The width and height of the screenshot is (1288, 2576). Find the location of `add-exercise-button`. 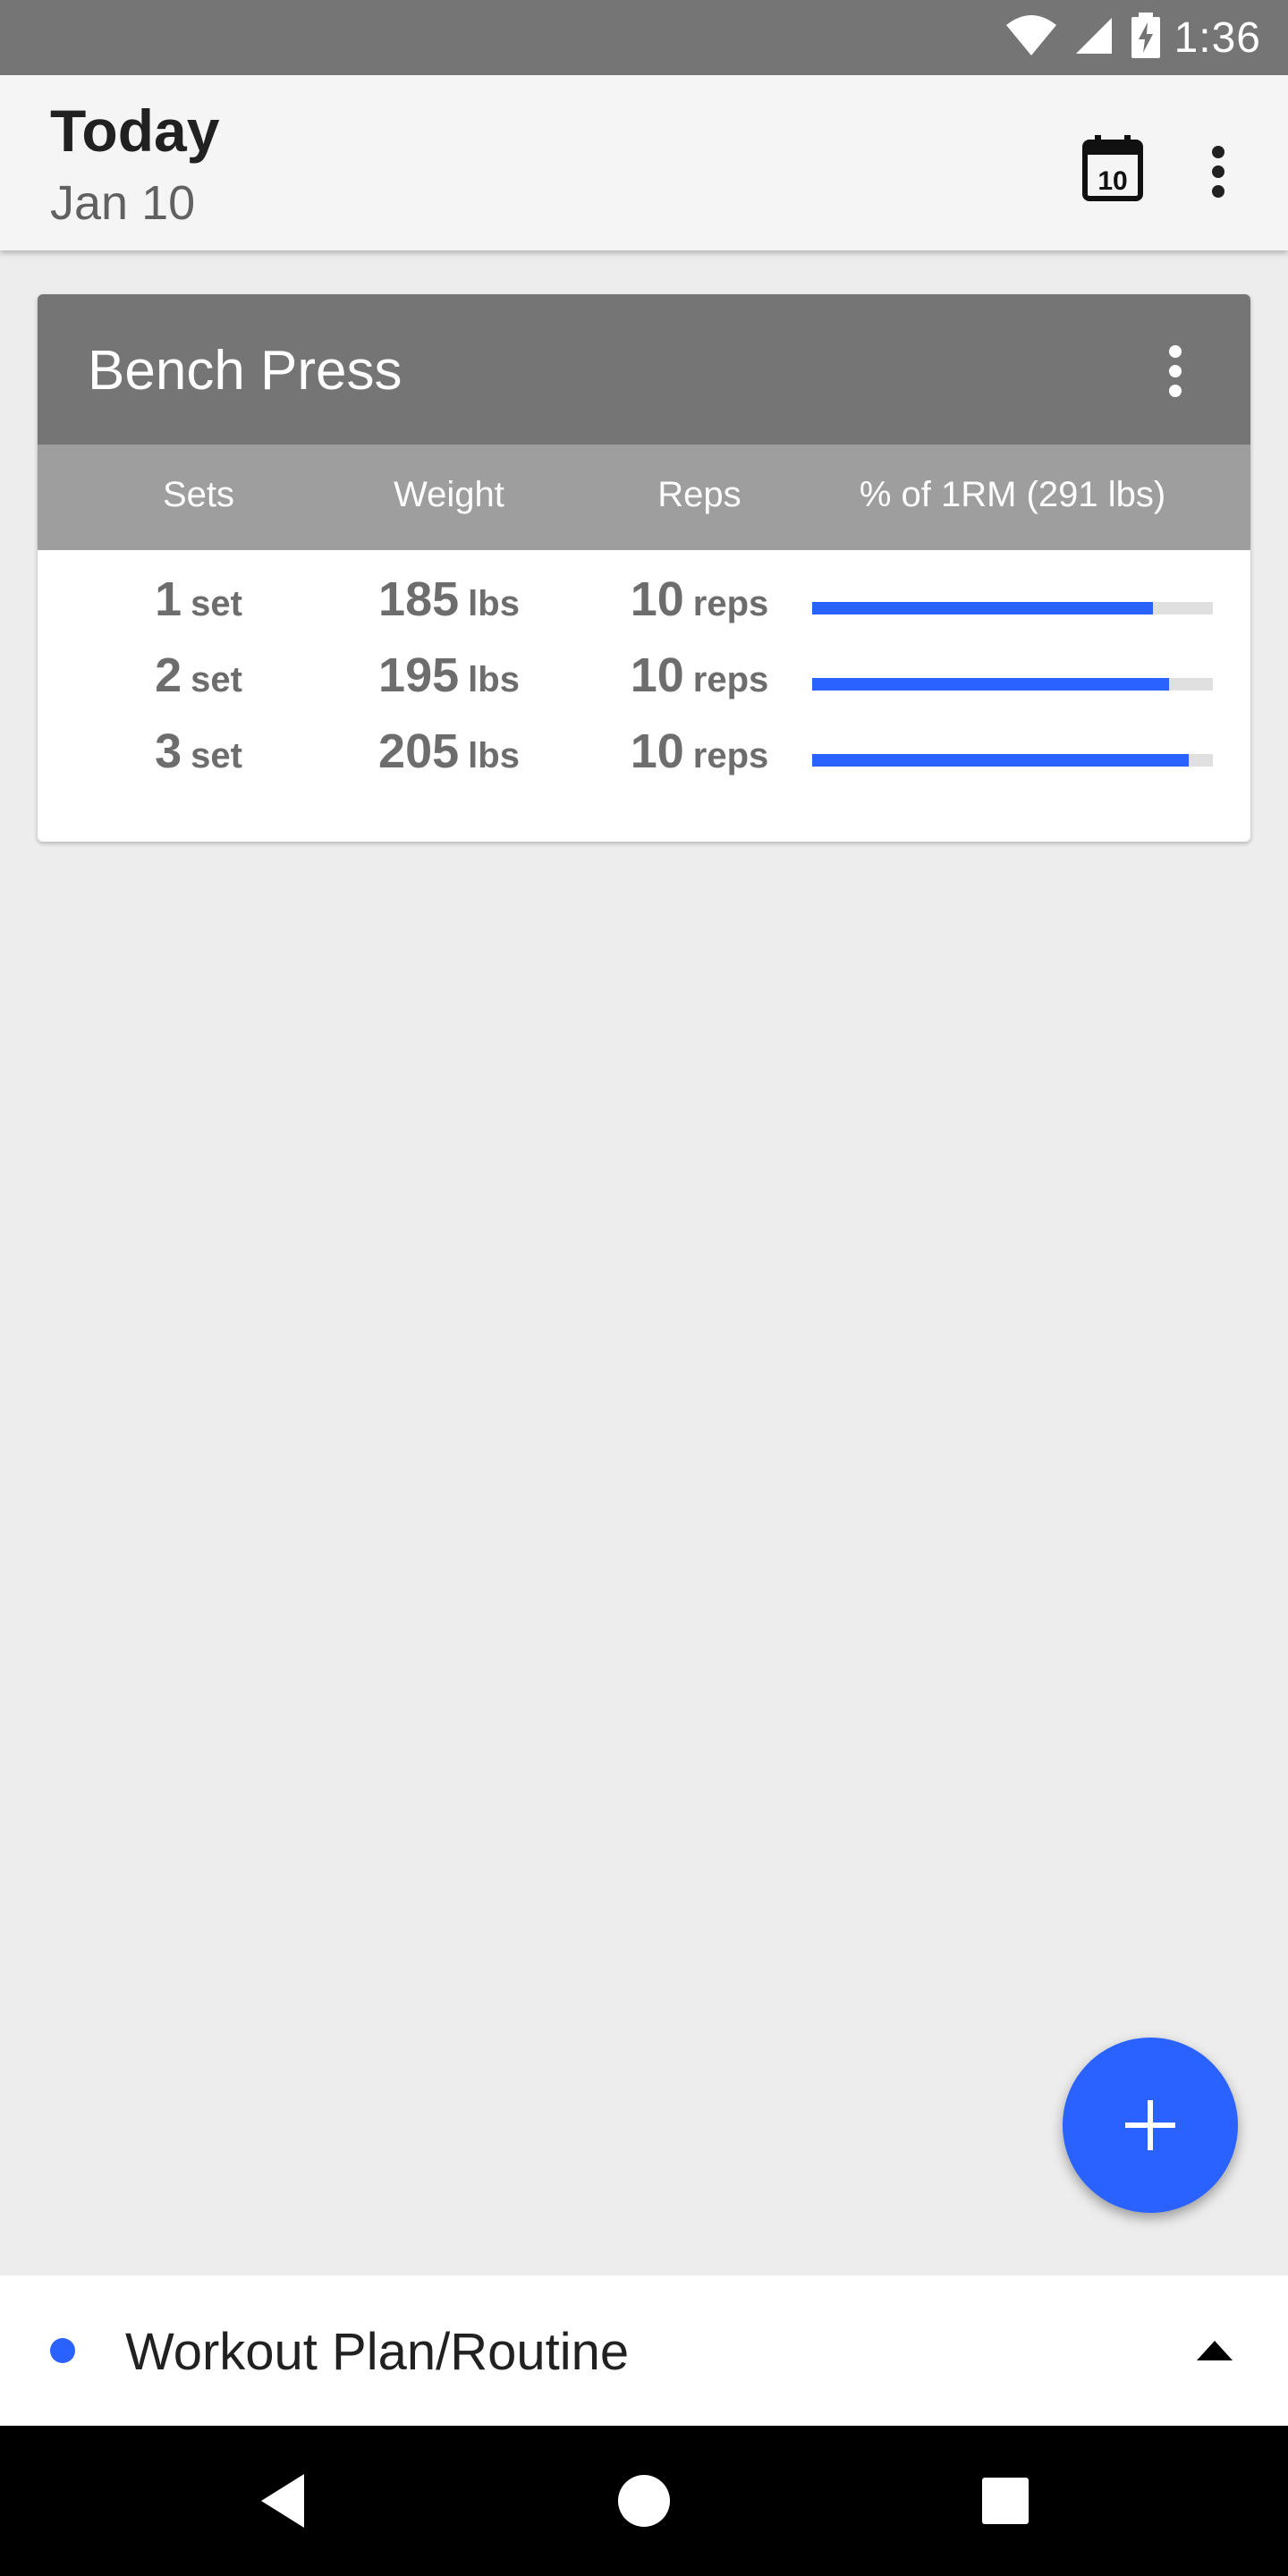

add-exercise-button is located at coordinates (1150, 2125).